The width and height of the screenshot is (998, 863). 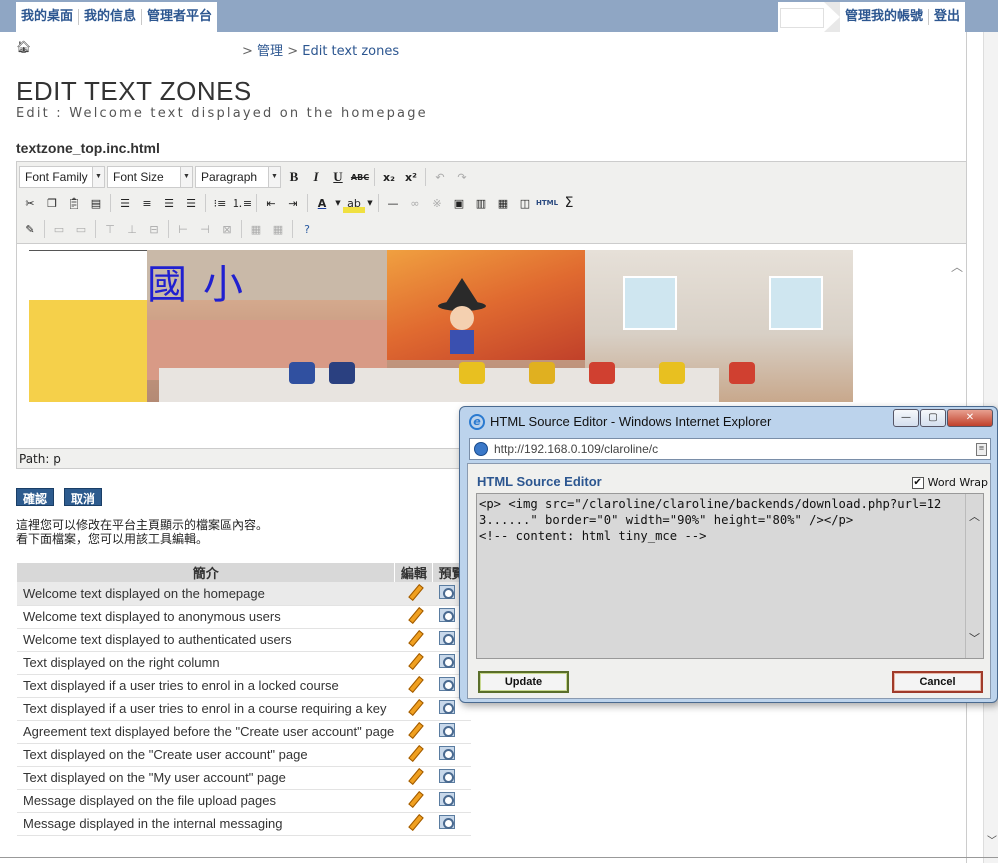 What do you see at coordinates (947, 17) in the screenshot?
I see `nav-tab-logout: 登出` at bounding box center [947, 17].